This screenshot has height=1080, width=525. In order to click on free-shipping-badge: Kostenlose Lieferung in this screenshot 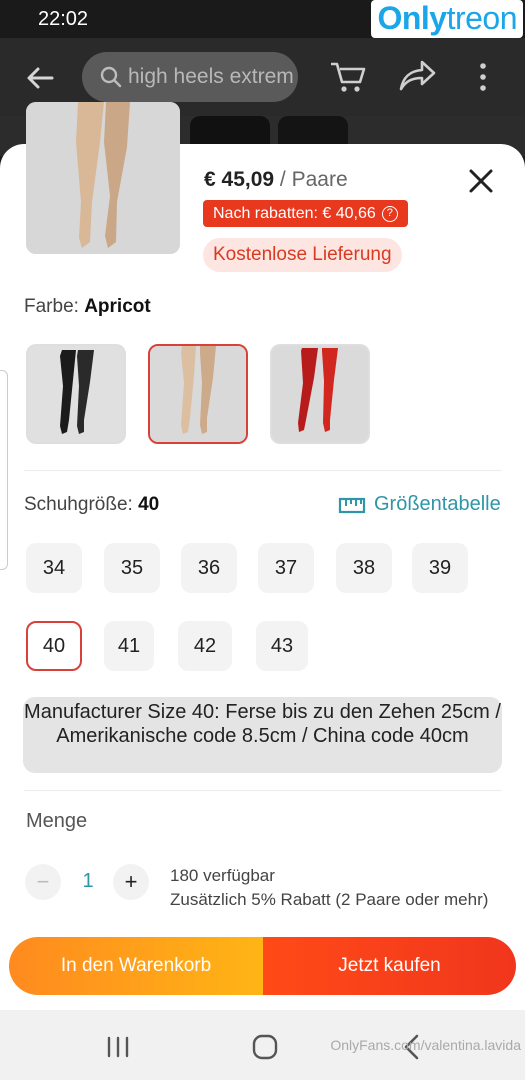, I will do `click(302, 255)`.